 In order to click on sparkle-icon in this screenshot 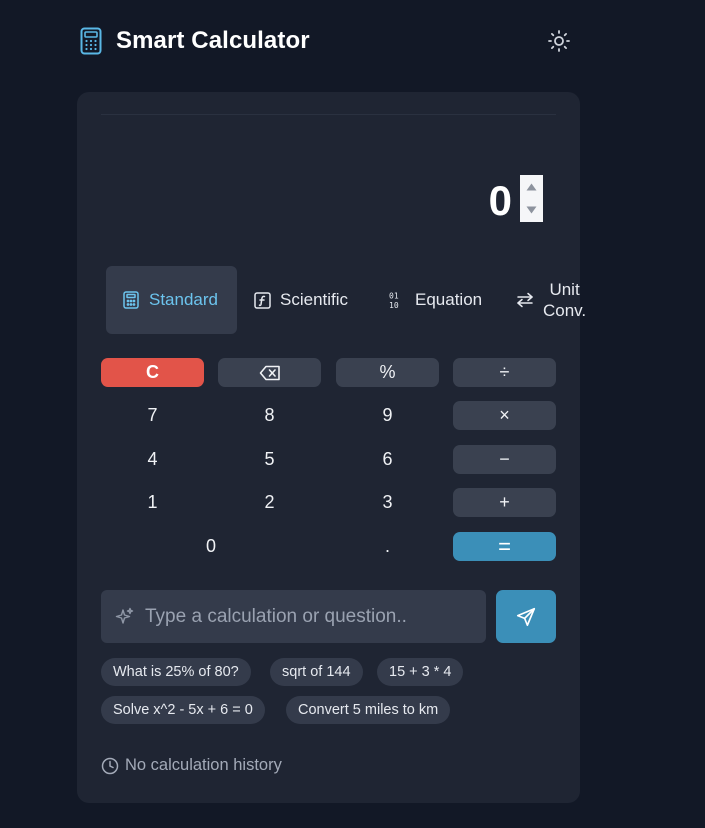, I will do `click(125, 617)`.